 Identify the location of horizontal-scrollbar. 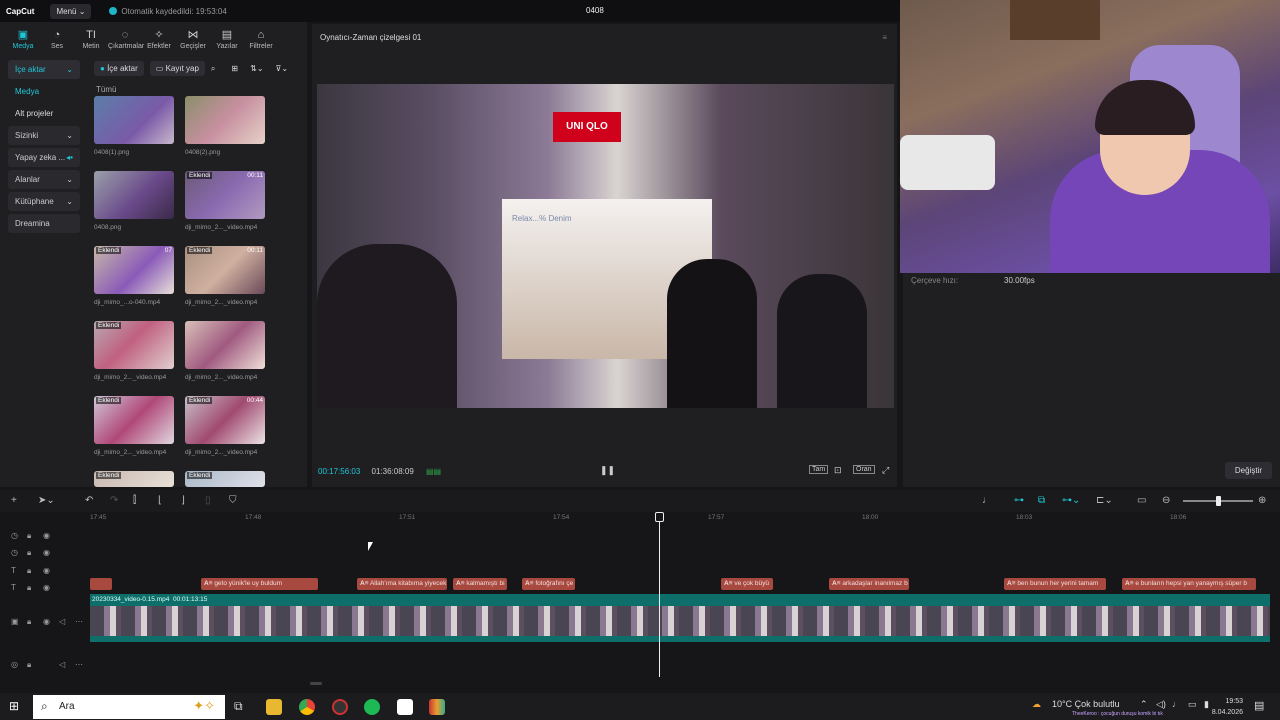
(316, 683).